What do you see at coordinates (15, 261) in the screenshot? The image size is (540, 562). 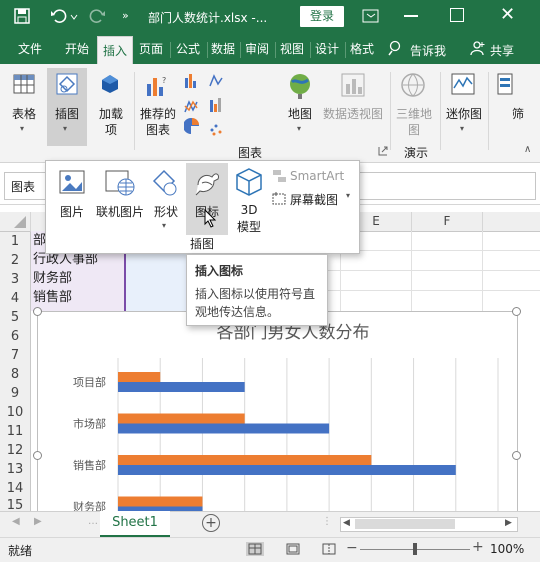 I see `row-header: 2` at bounding box center [15, 261].